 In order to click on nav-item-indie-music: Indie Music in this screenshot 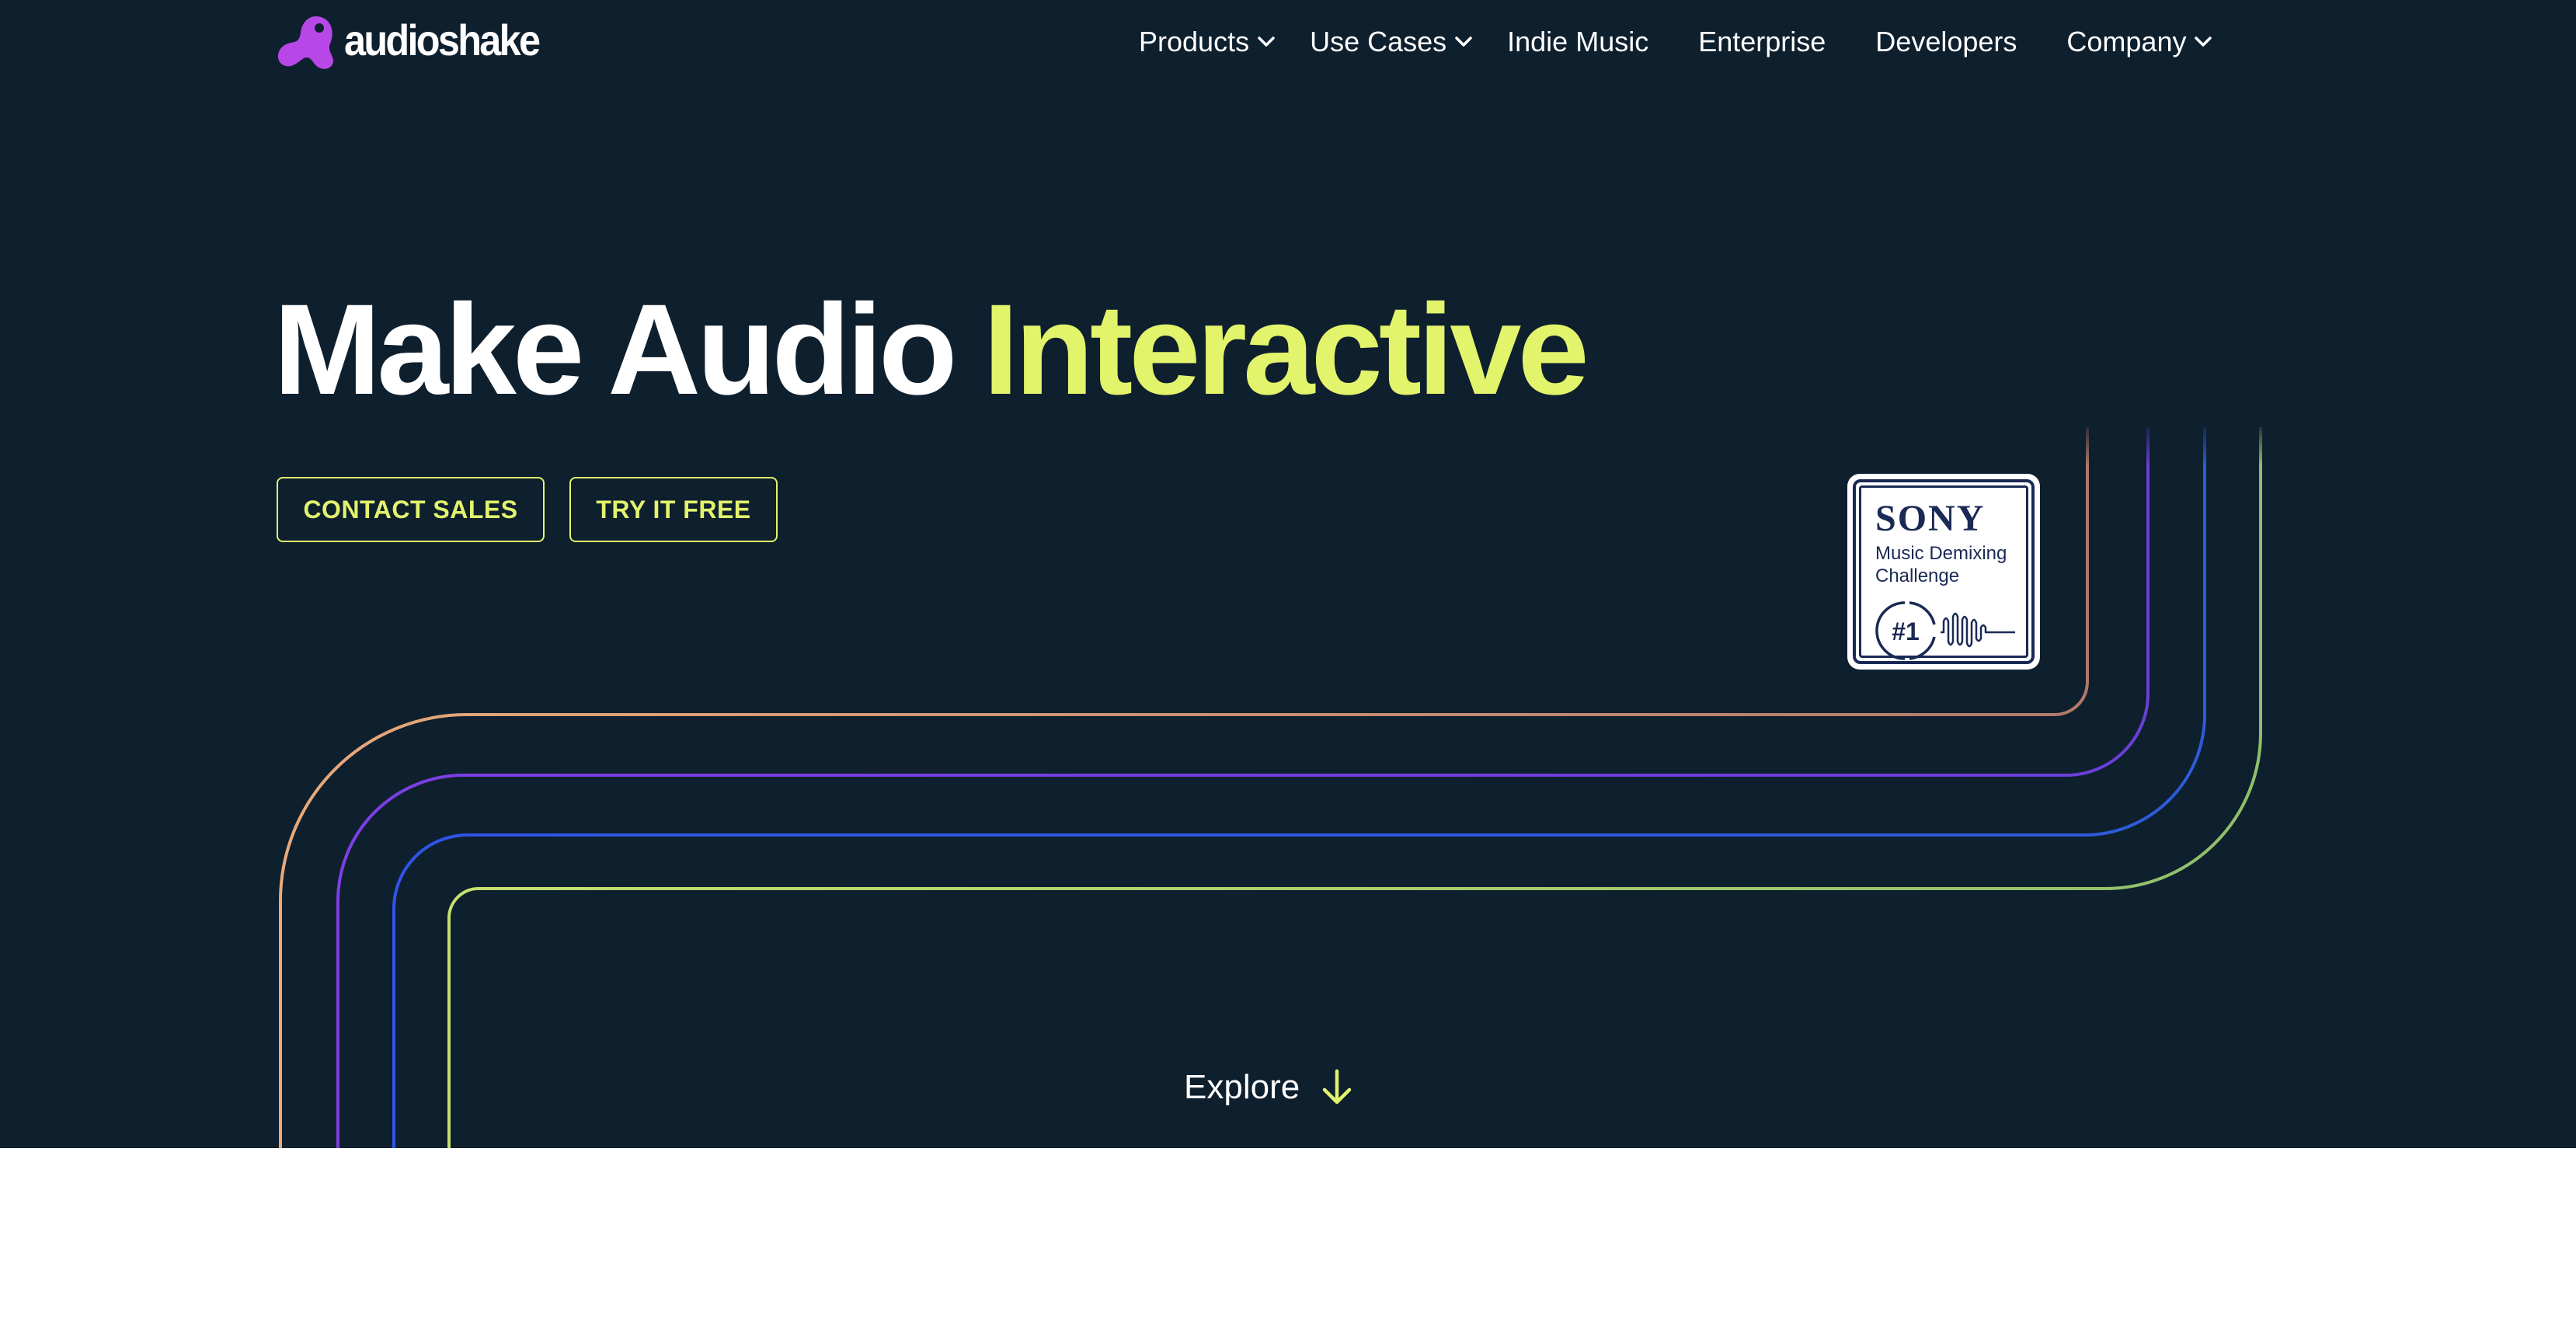, I will do `click(1577, 42)`.